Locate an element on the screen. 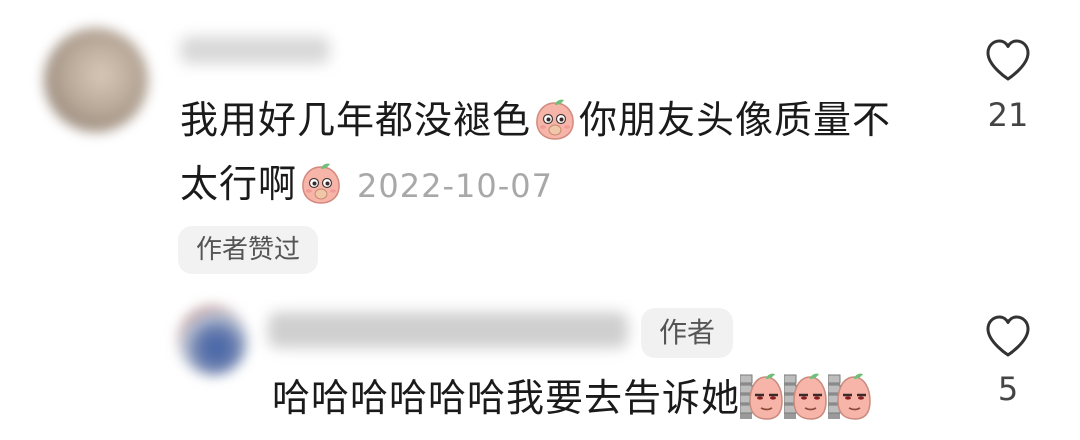 The image size is (1080, 440). comment-text-line1: 我用好几年都没褪色 你朋友头像质量不 is located at coordinates (535, 120).